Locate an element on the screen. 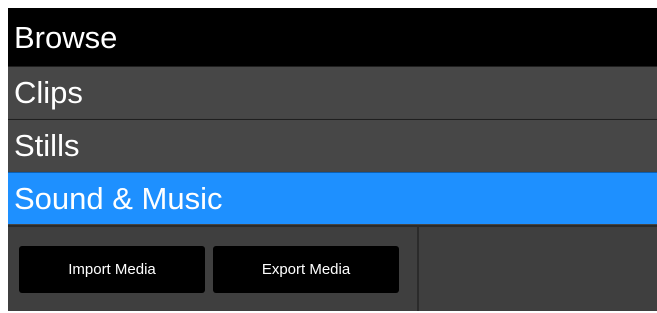  export-media-button: Export Media is located at coordinates (306, 269).